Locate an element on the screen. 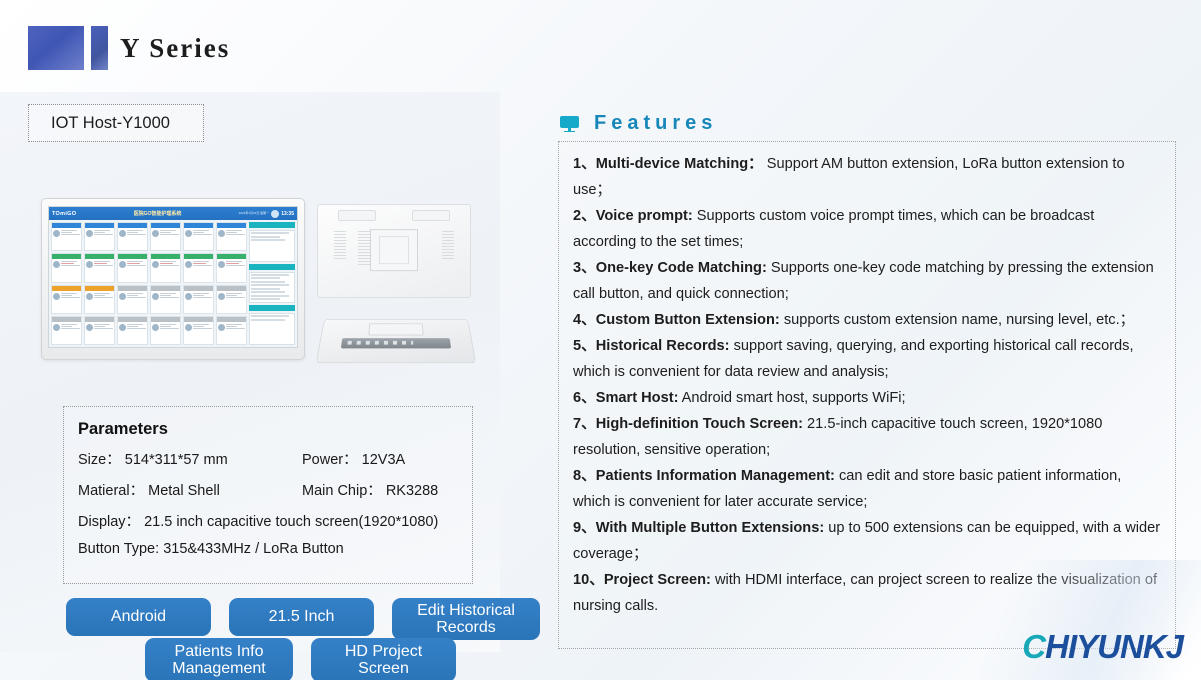 The width and height of the screenshot is (1201, 680). screen-clock: 2023年1月23日 星期一 13:35 is located at coordinates (266, 213).